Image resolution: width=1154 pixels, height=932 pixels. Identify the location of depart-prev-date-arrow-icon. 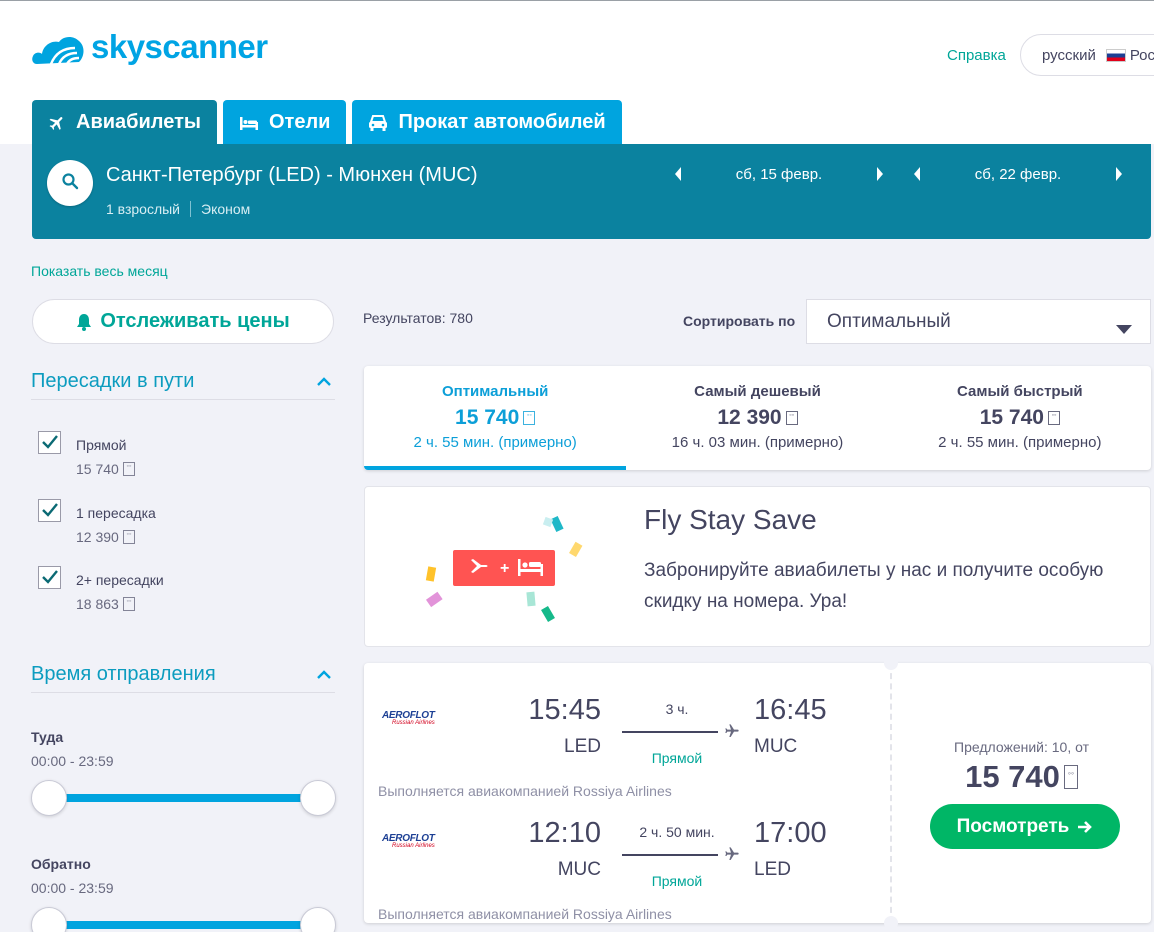
(678, 174).